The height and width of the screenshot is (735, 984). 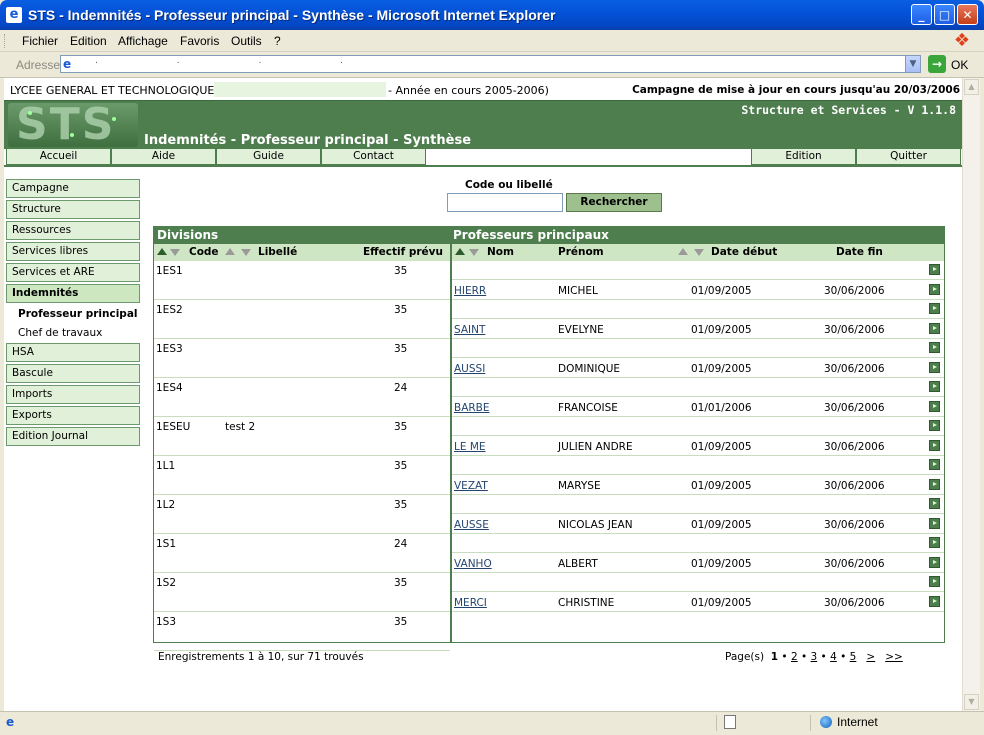 I want to click on sidebar-sub-chef-de-travaux: Chef de travaux, so click(x=60, y=333).